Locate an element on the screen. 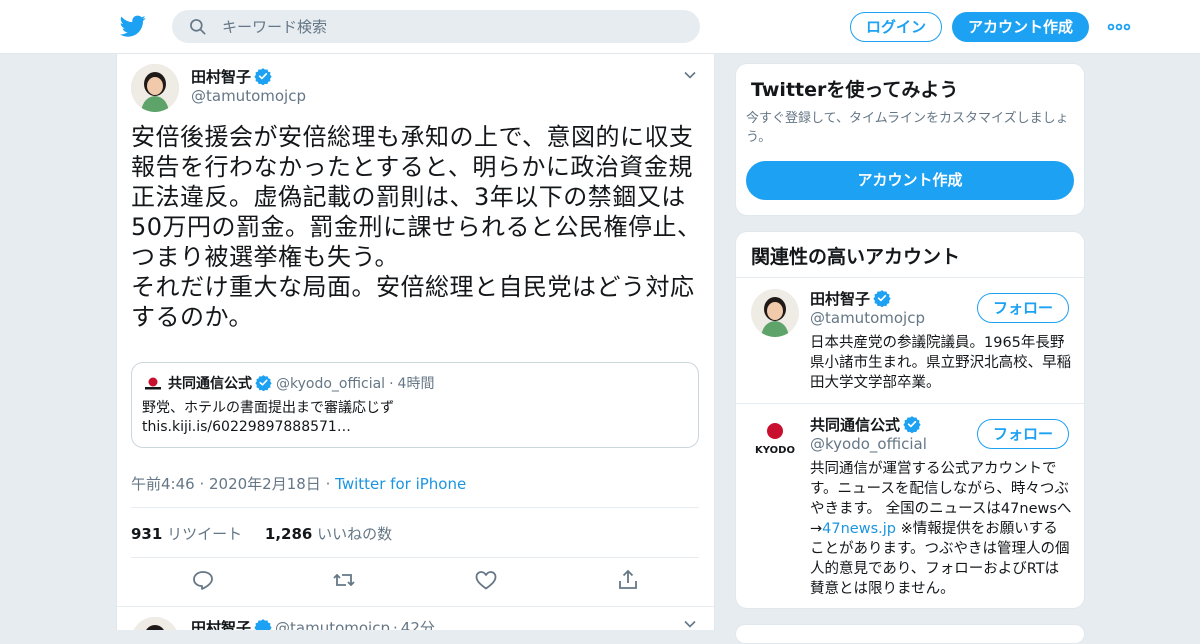 Image resolution: width=1200 pixels, height=644 pixels. author-name: 田村智子 is located at coordinates (231, 76).